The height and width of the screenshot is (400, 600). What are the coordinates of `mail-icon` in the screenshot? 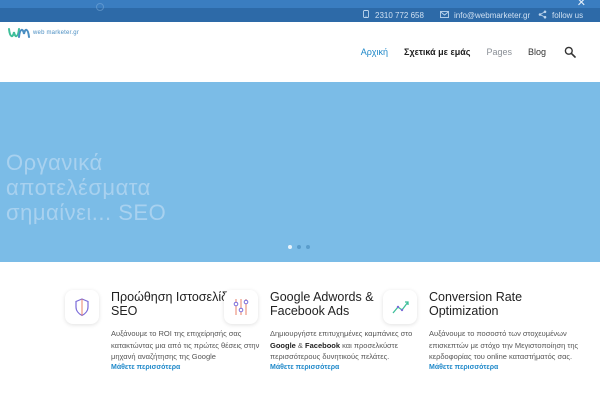 It's located at (444, 15).